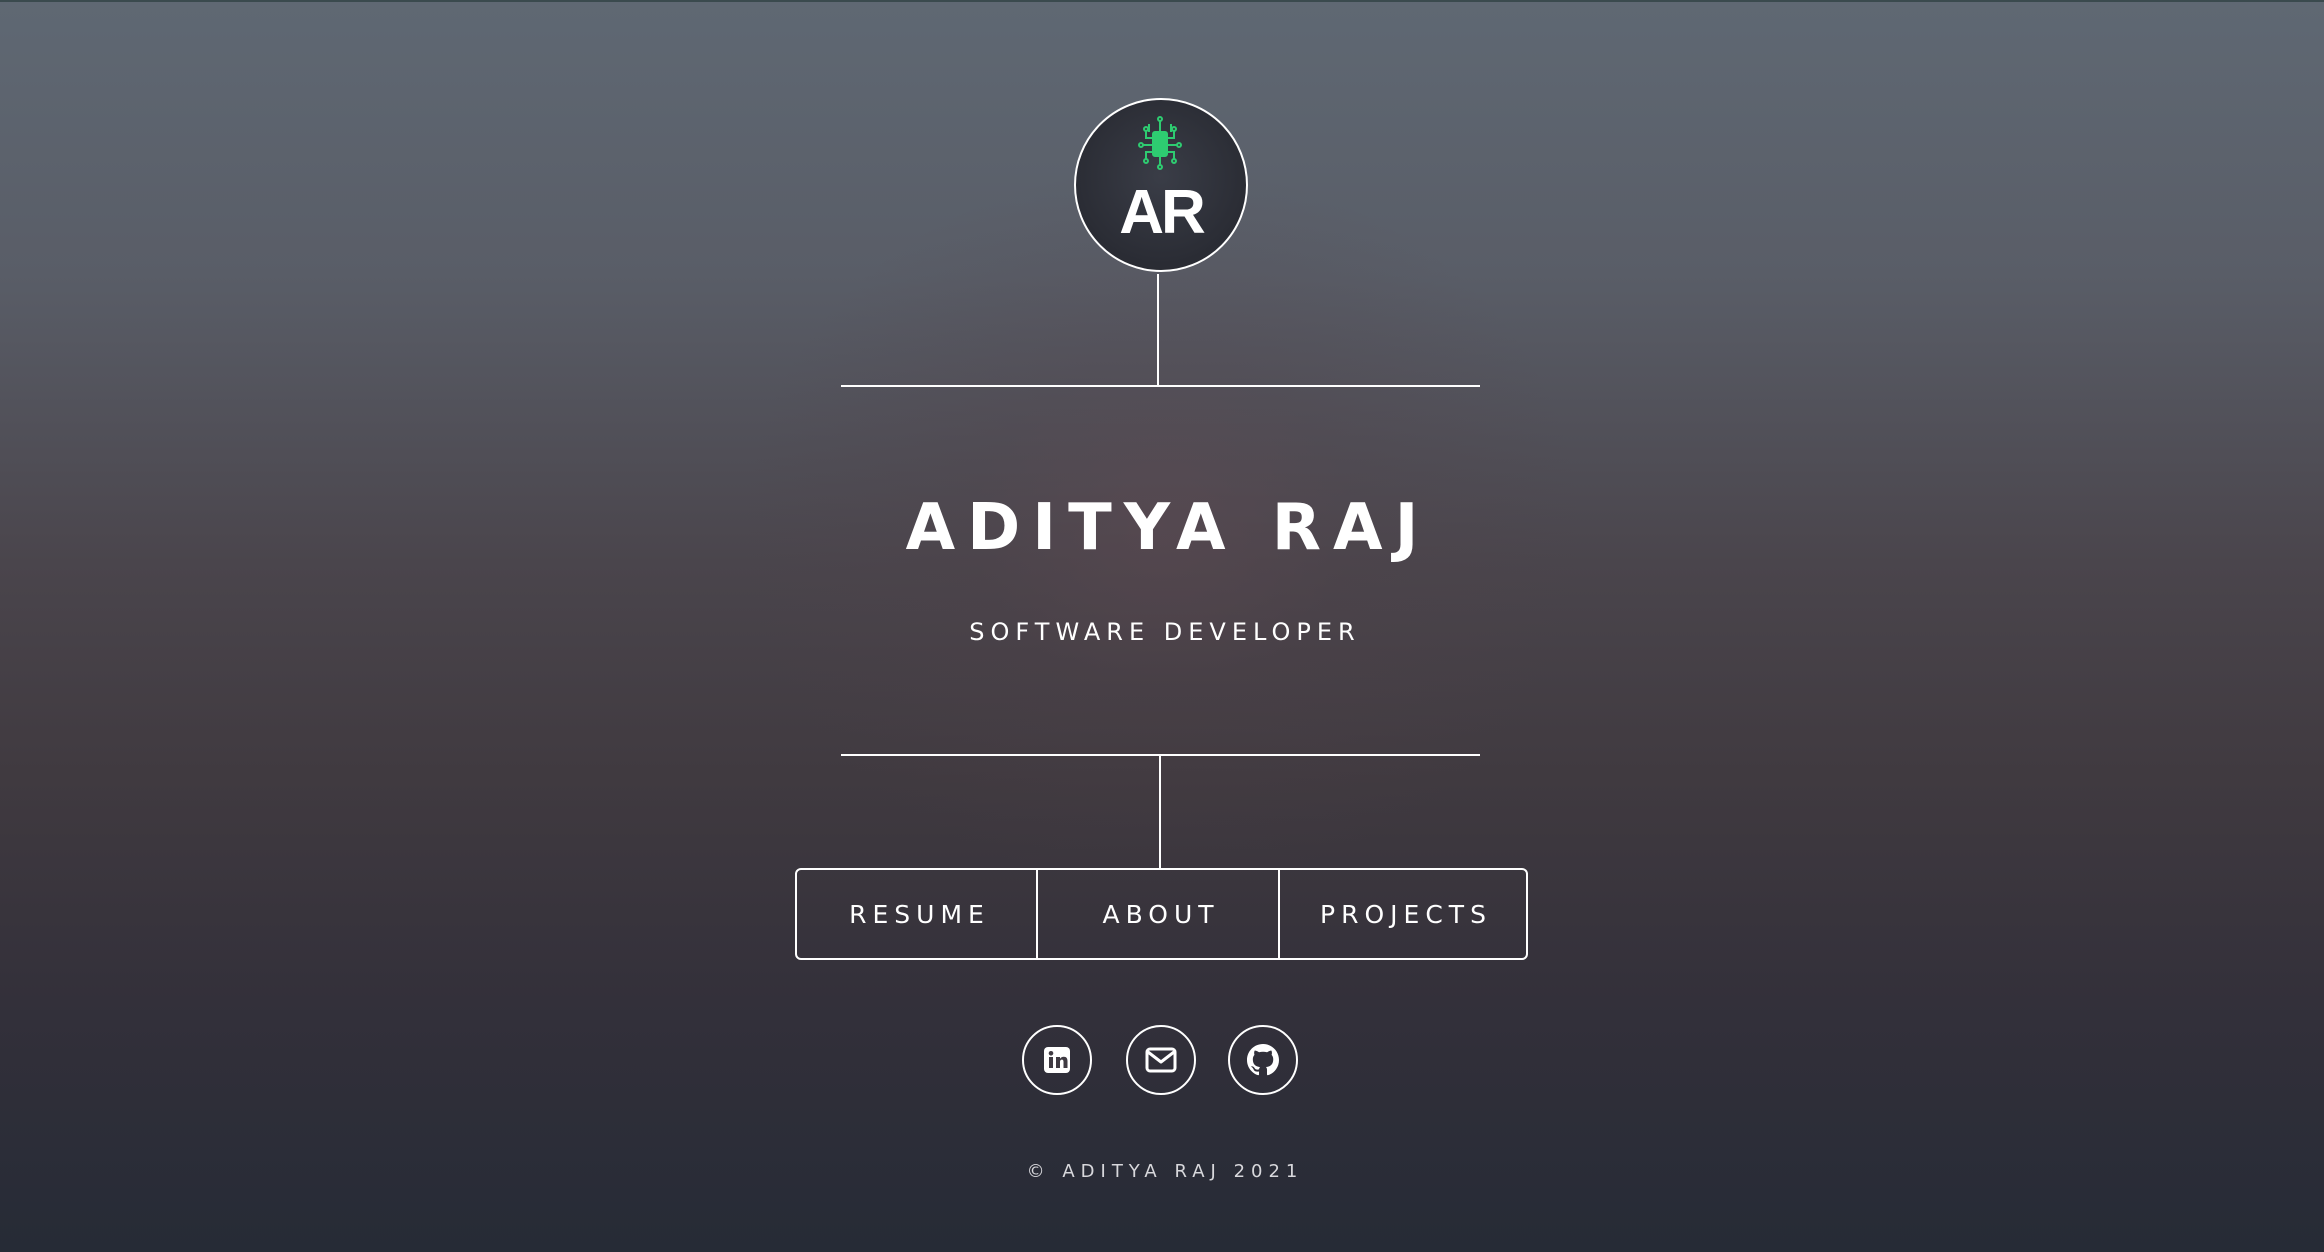 Image resolution: width=2324 pixels, height=1252 pixels. I want to click on connector-line-top, so click(1158, 330).